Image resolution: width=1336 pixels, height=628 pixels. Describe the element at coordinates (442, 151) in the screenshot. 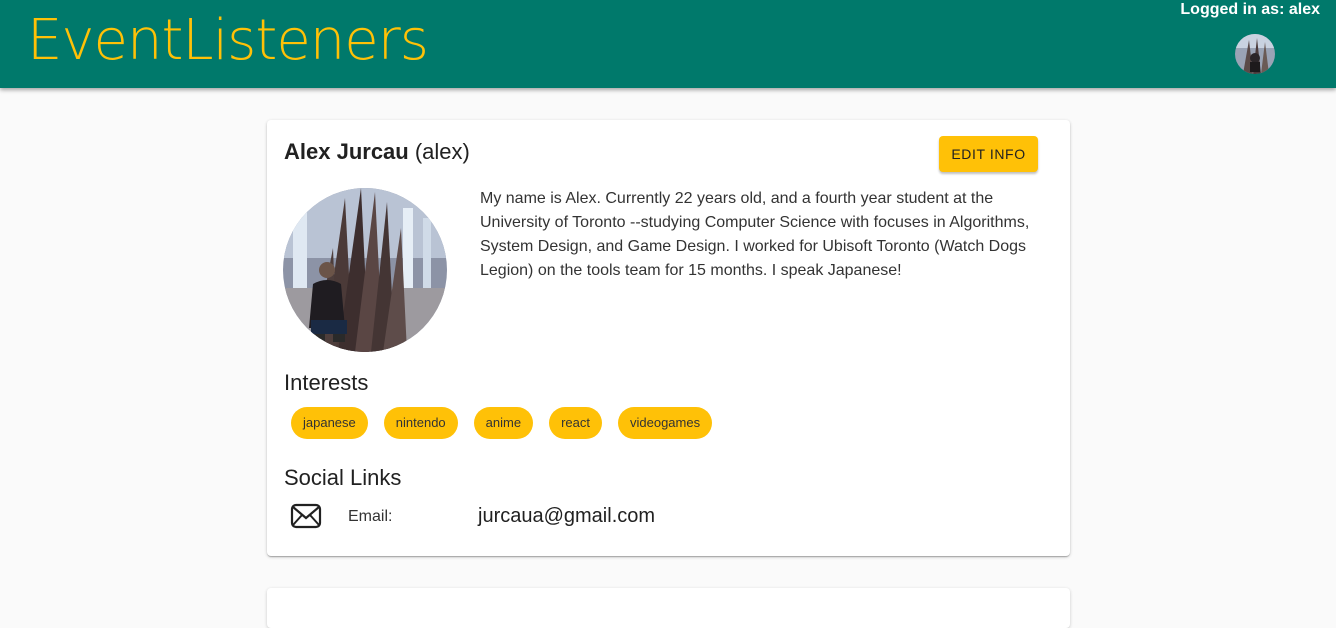

I see `profile-username: (alex)` at that location.